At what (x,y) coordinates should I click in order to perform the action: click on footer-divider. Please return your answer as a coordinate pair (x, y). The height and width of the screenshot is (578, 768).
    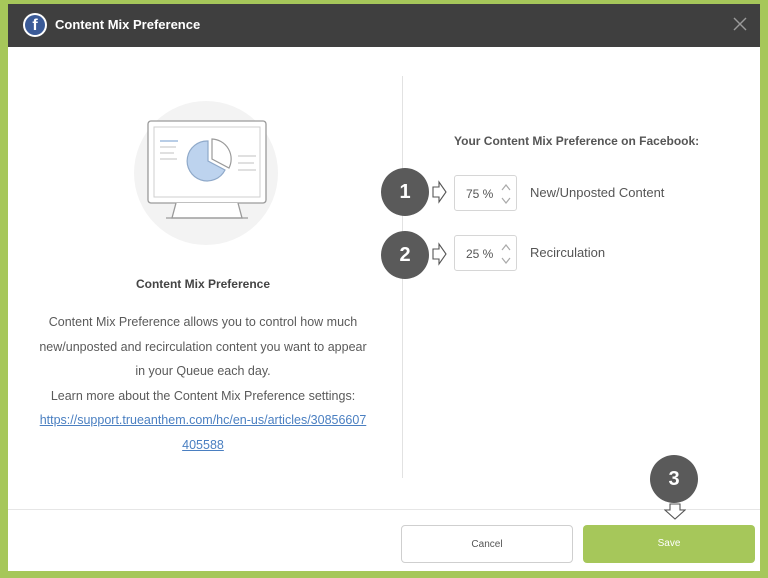
    Looking at the image, I should click on (384, 509).